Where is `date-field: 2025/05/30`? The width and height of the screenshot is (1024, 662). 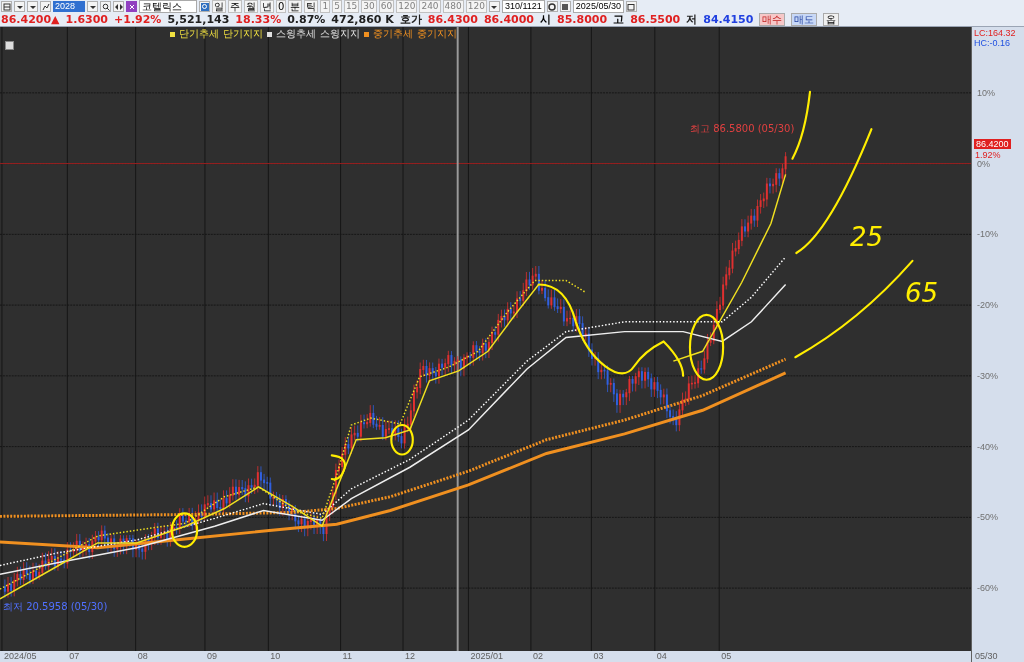 date-field: 2025/05/30 is located at coordinates (598, 6).